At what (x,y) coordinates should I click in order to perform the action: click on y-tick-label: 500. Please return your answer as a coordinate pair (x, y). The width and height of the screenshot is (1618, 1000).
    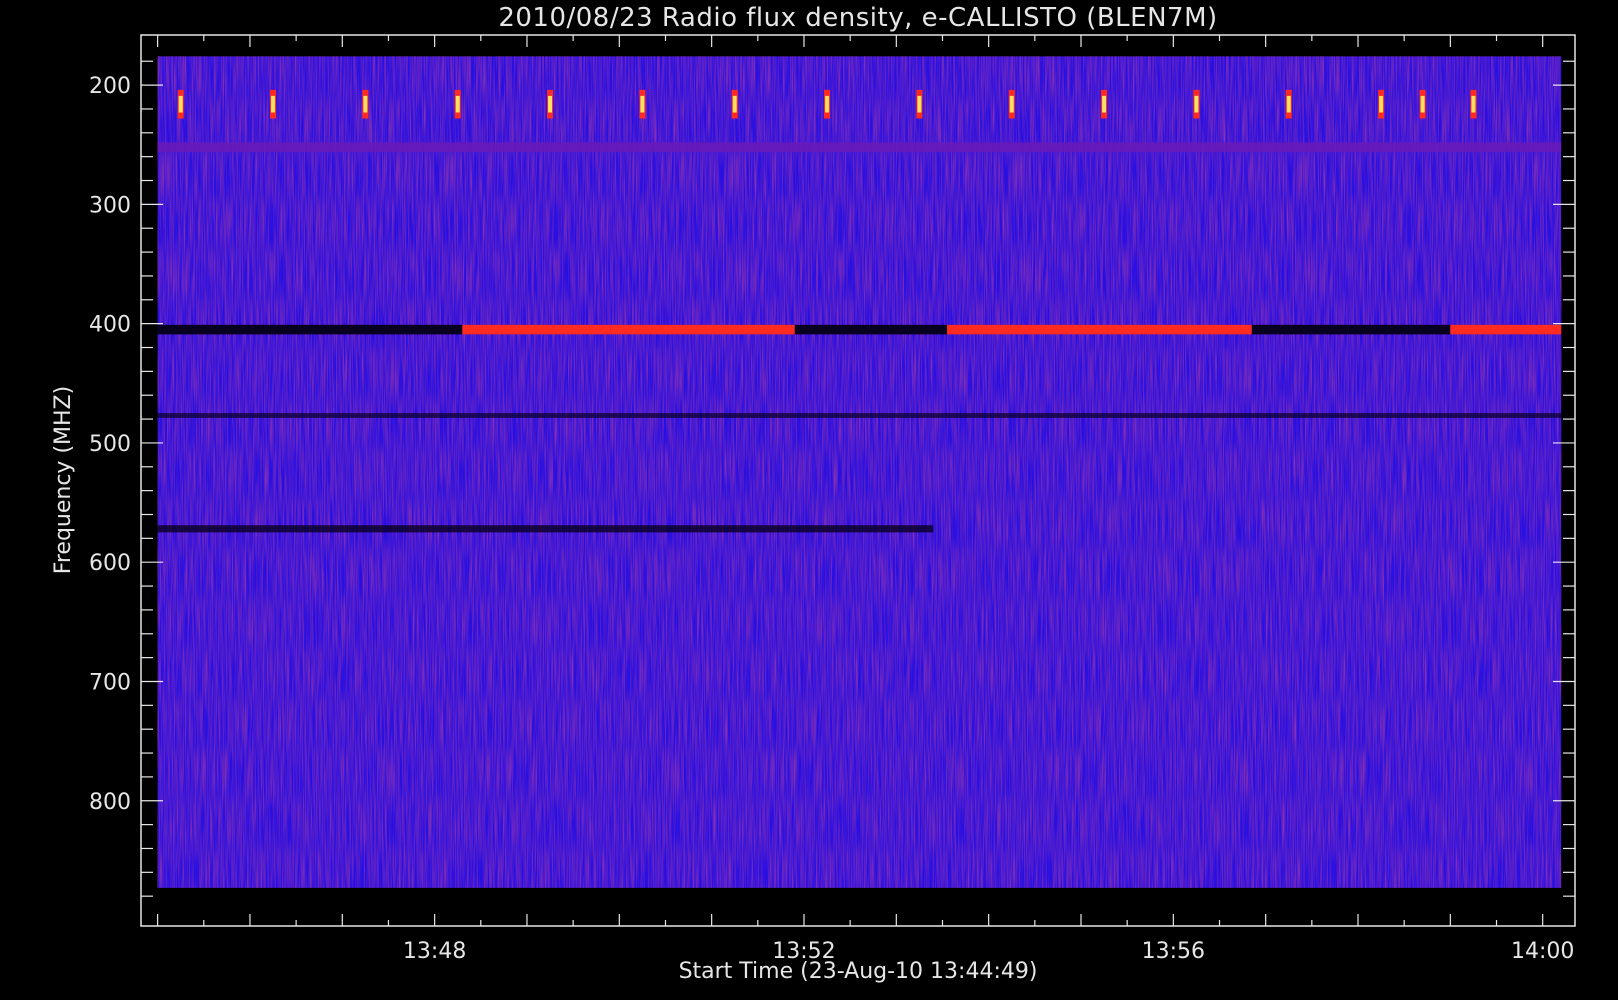
    Looking at the image, I should click on (110, 444).